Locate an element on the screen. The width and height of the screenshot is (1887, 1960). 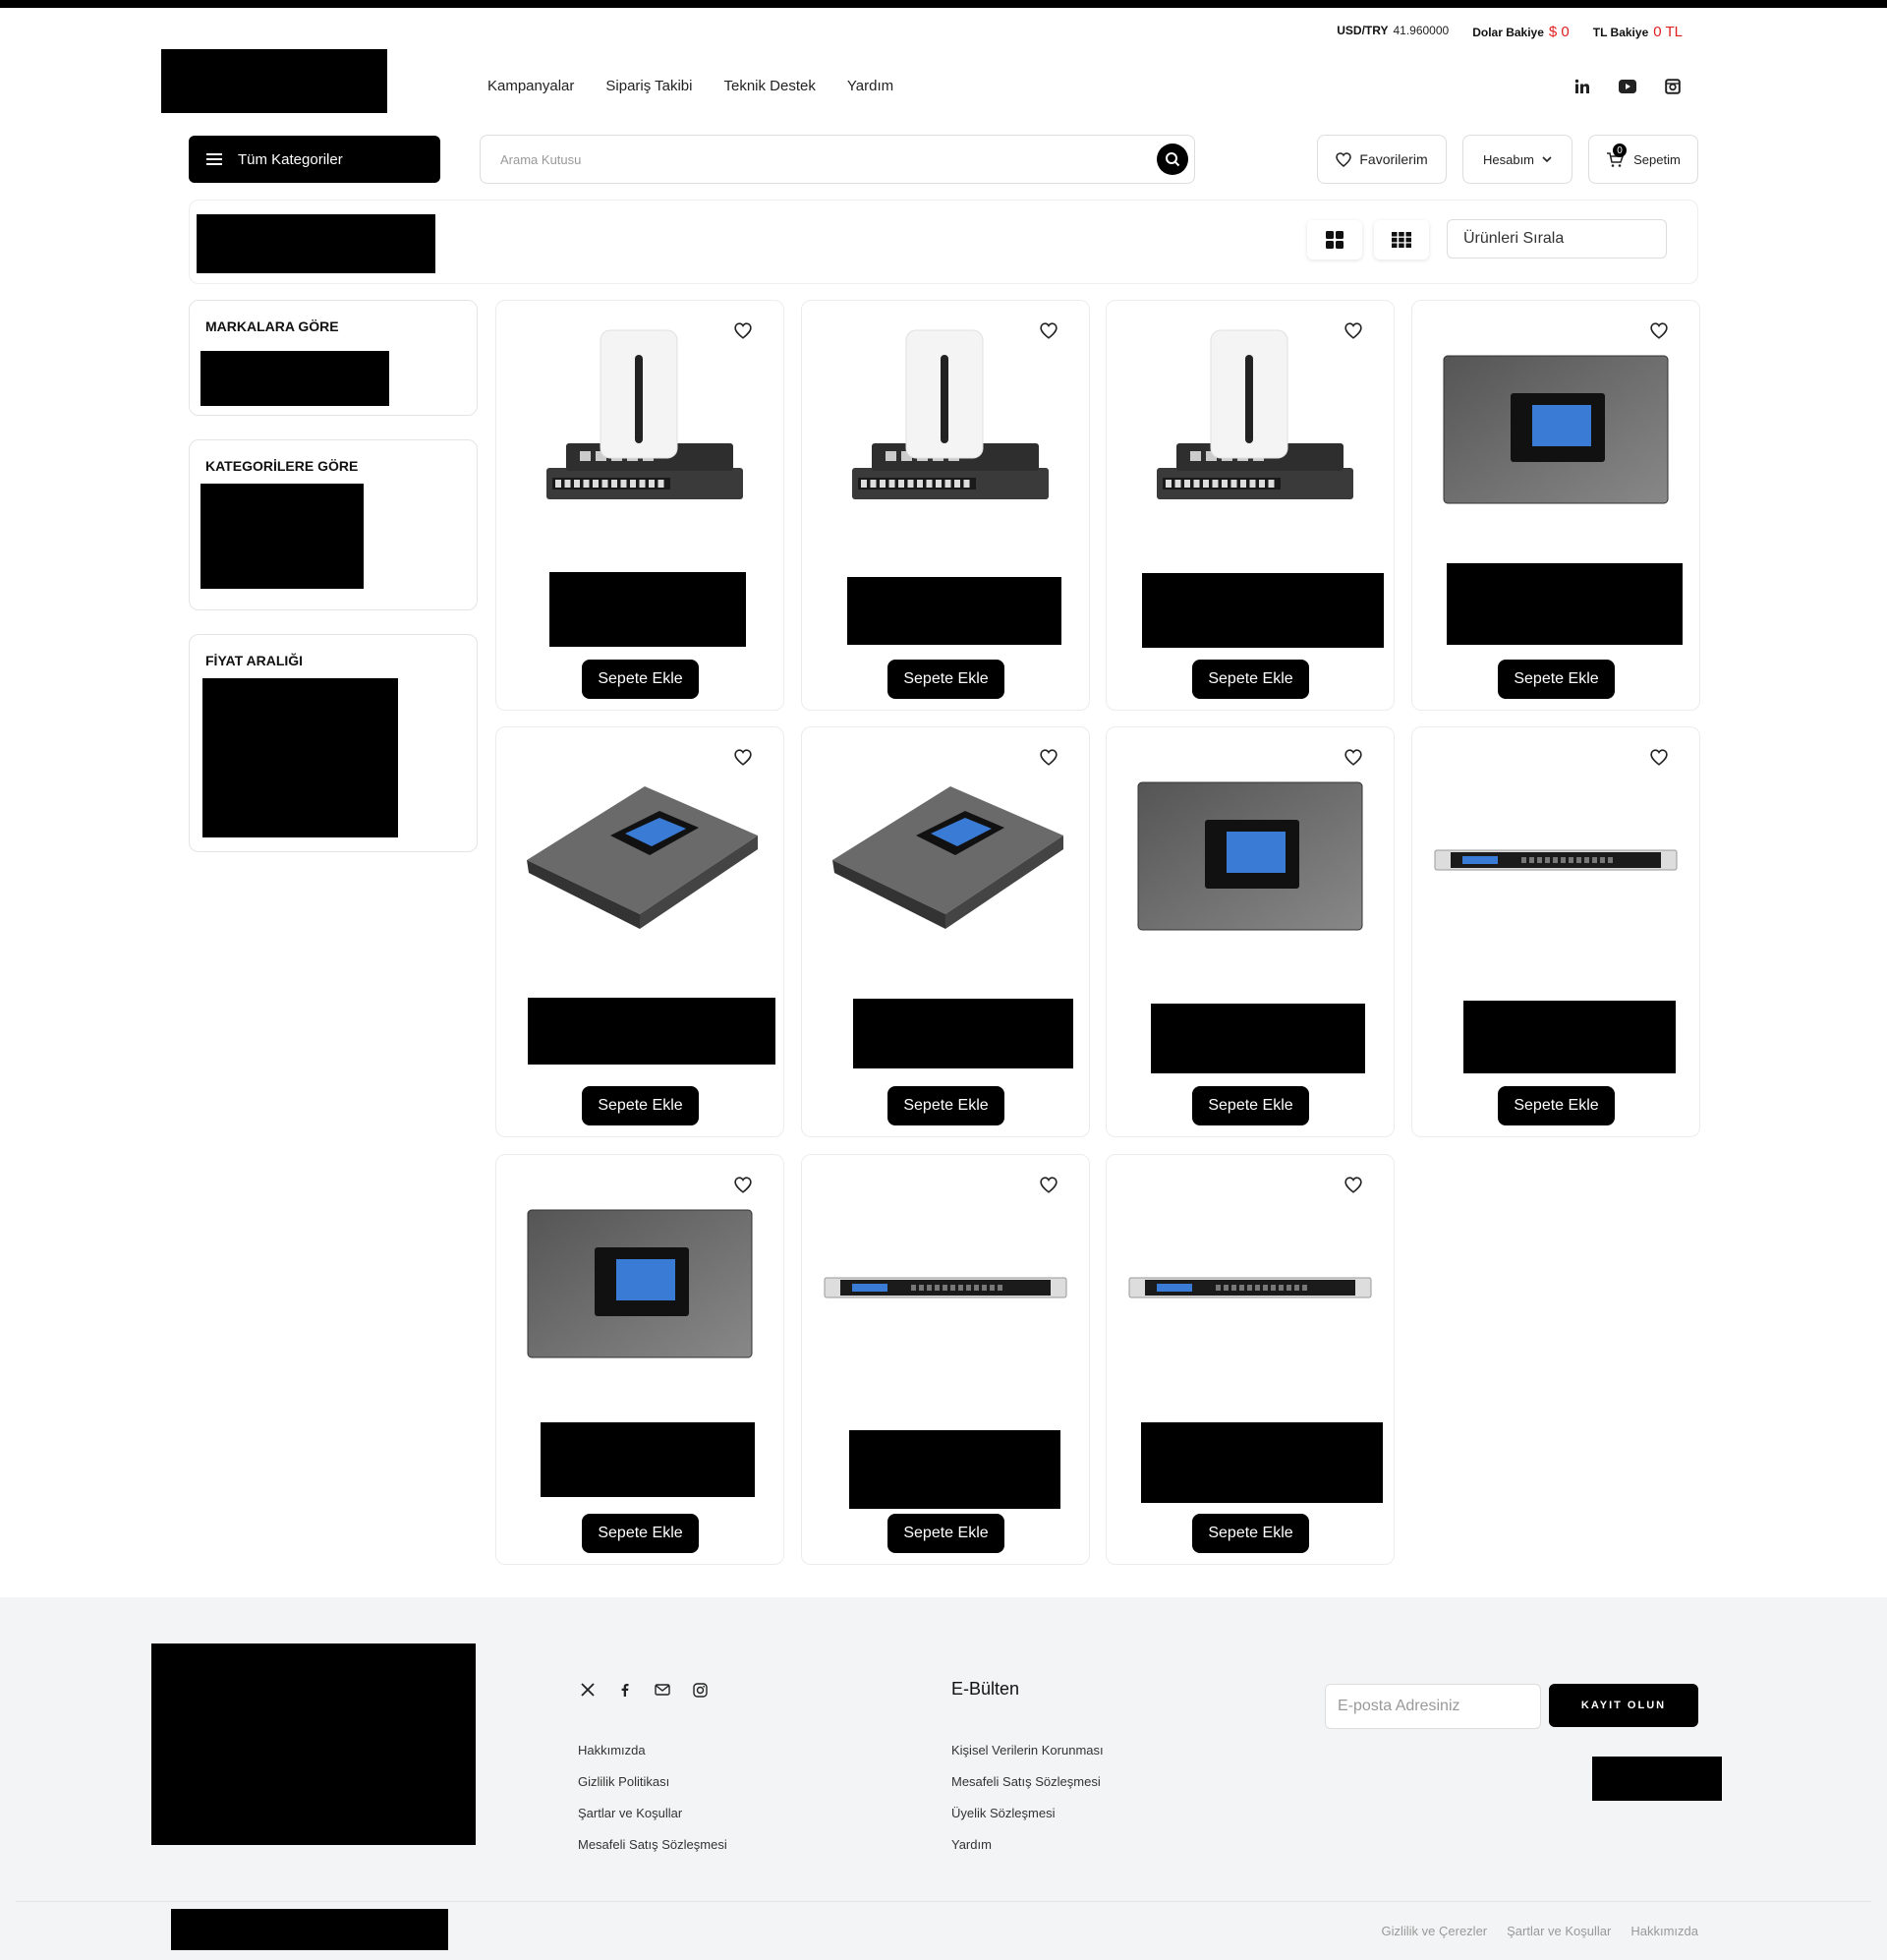
rate-value: 41.960000 is located at coordinates (1421, 31).